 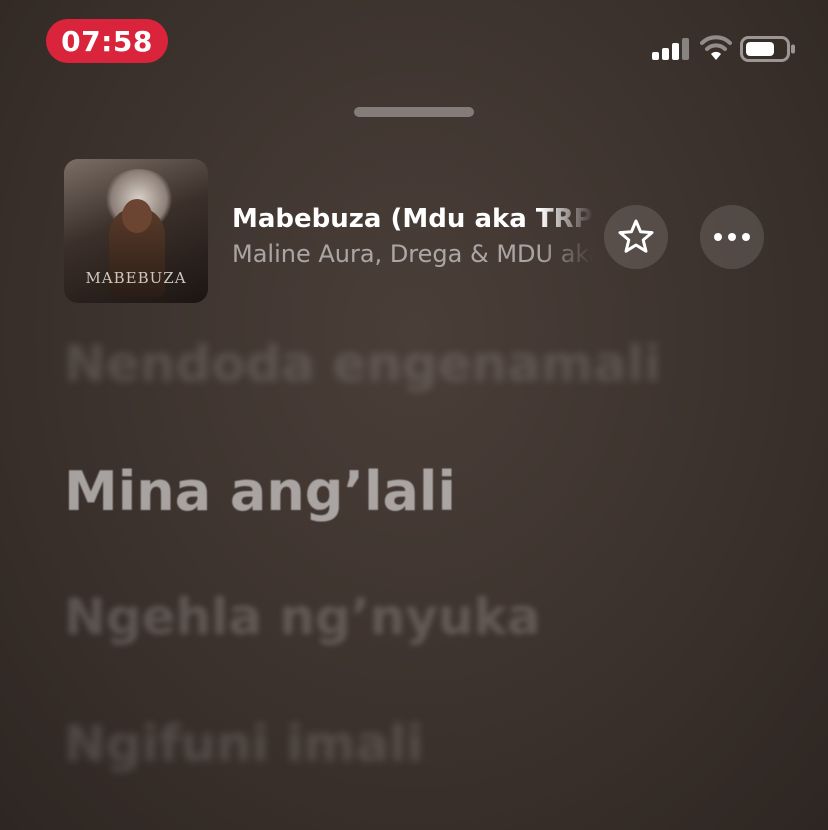 I want to click on lyric-line-current: Mina ang’lali, so click(x=260, y=491).